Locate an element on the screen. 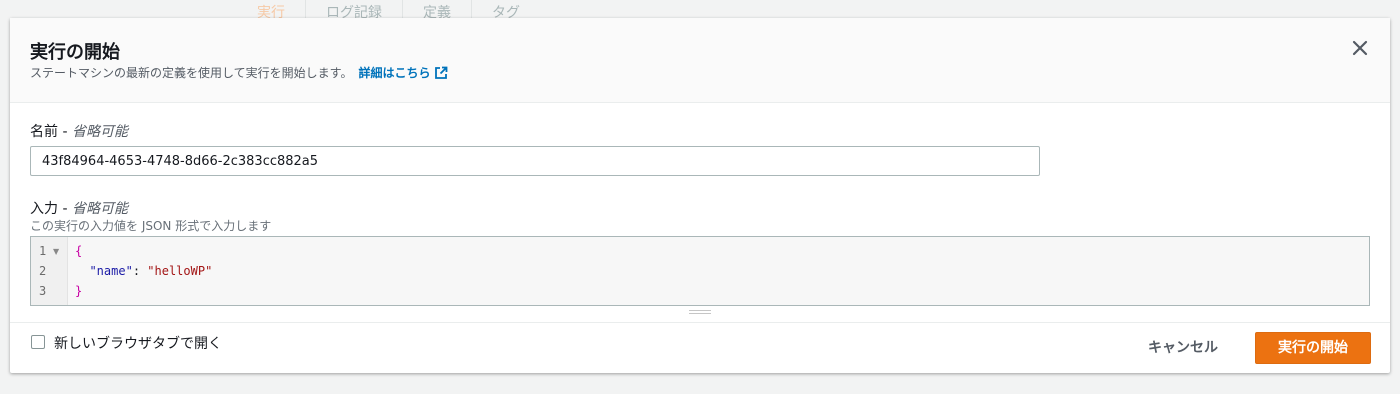 The image size is (1400, 394). background-tabs: 実行 ログ記録 定義 タグ is located at coordinates (388, 10).